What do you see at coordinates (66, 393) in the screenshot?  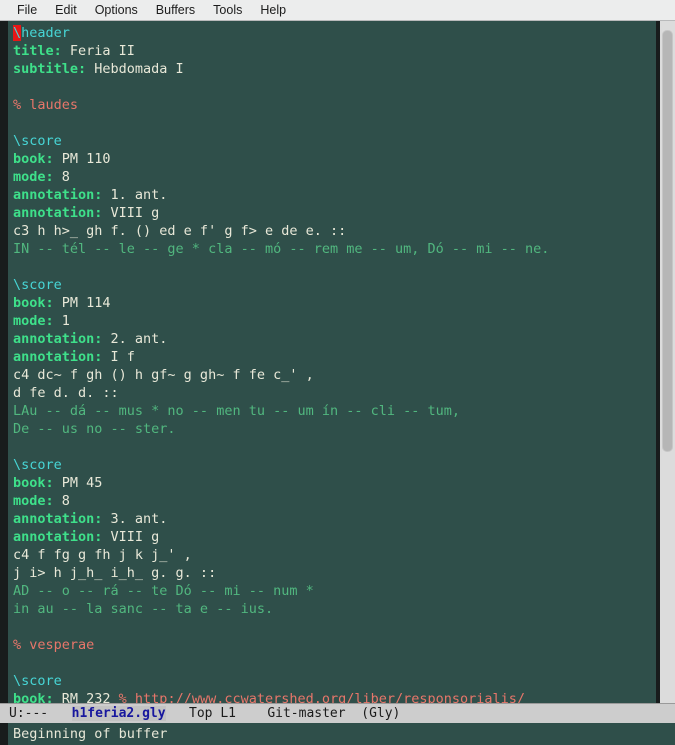 I see `code-span-notes: d fe d. d. ::` at bounding box center [66, 393].